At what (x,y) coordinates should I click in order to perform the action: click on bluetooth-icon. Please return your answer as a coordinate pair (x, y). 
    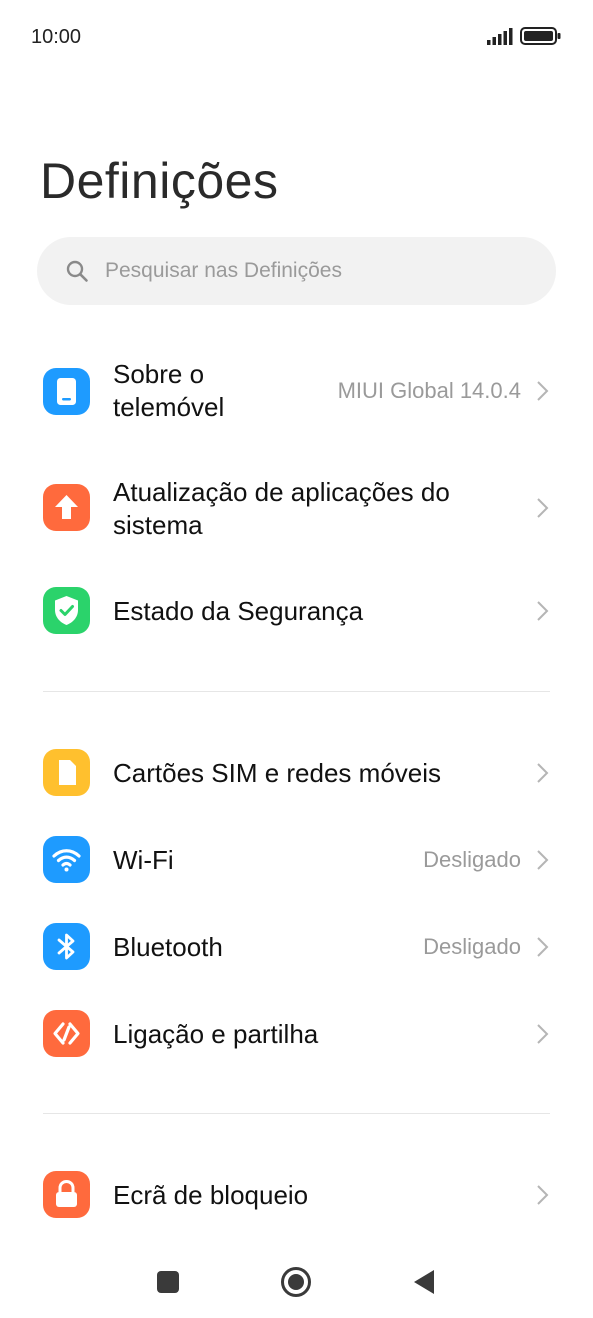
    Looking at the image, I should click on (66, 946).